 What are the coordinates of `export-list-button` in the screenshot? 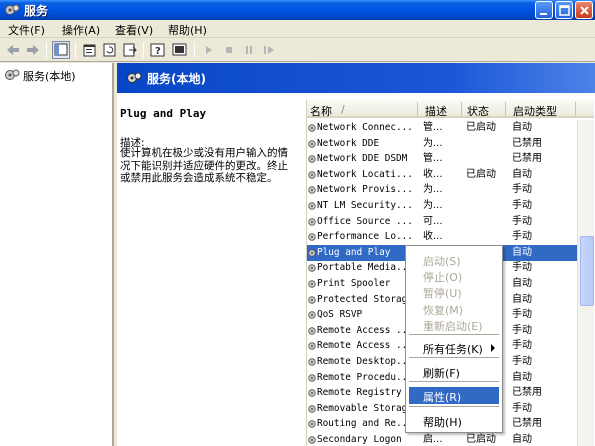 It's located at (130, 50).